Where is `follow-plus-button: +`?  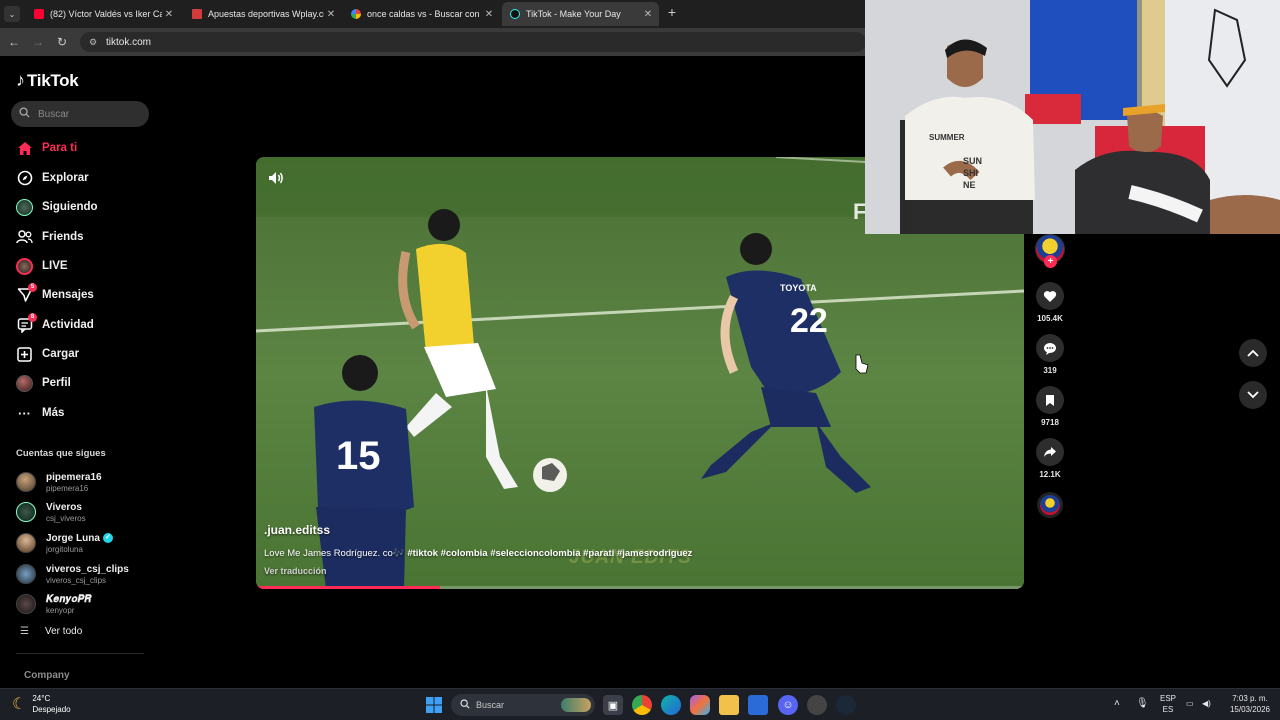
follow-plus-button: + is located at coordinates (1050, 261).